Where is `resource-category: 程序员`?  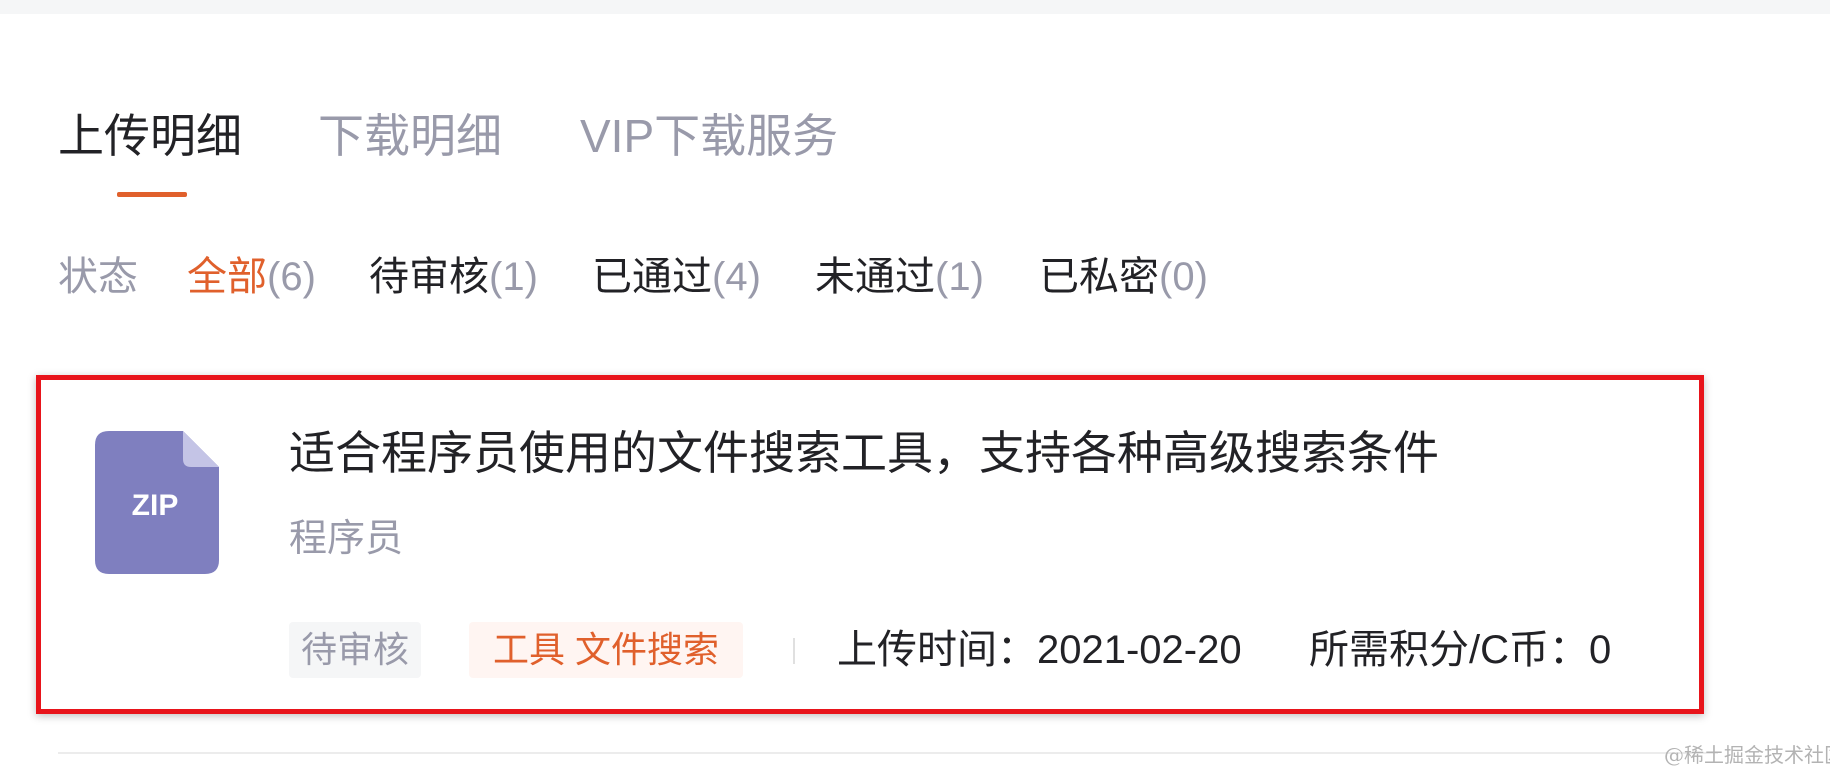 resource-category: 程序员 is located at coordinates (346, 539).